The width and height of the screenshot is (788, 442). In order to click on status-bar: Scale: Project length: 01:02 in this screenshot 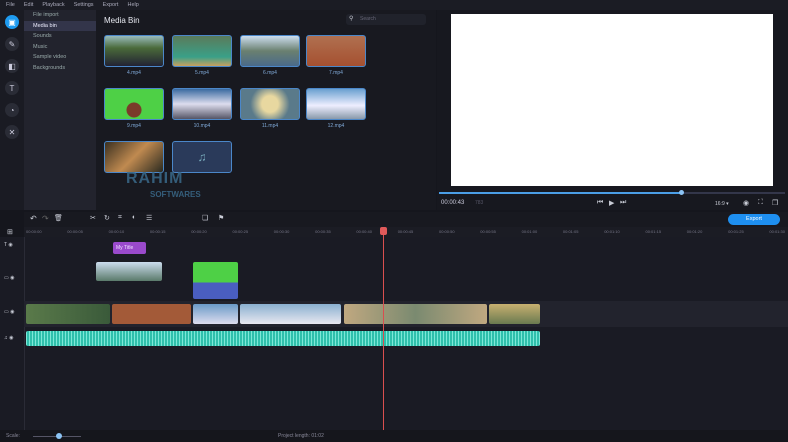, I will do `click(394, 436)`.